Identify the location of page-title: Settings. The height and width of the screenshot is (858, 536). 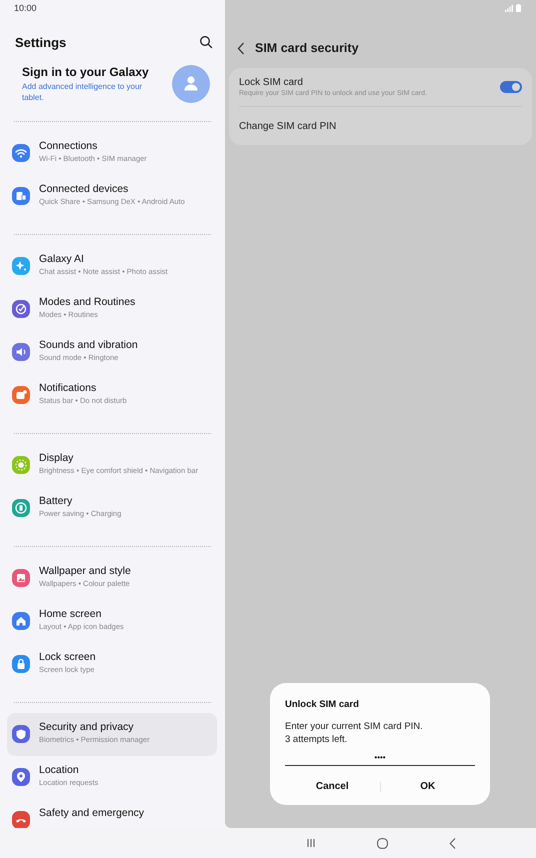
(40, 42).